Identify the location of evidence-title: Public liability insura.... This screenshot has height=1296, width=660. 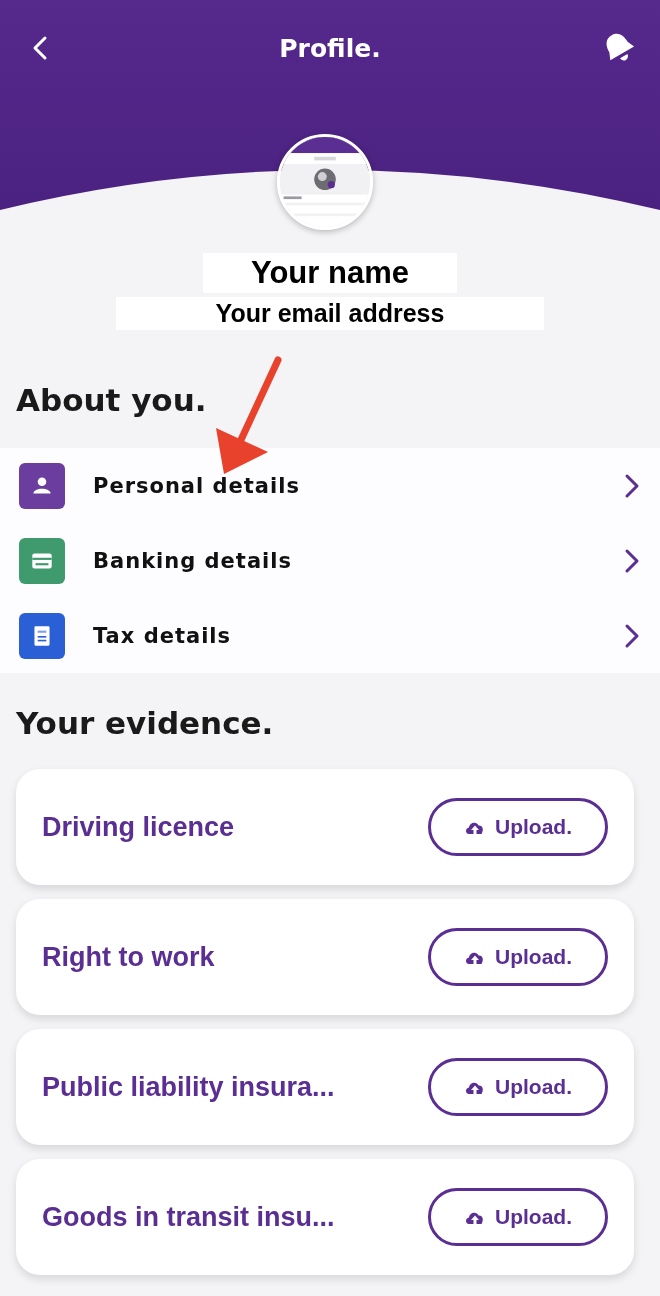
(189, 1087).